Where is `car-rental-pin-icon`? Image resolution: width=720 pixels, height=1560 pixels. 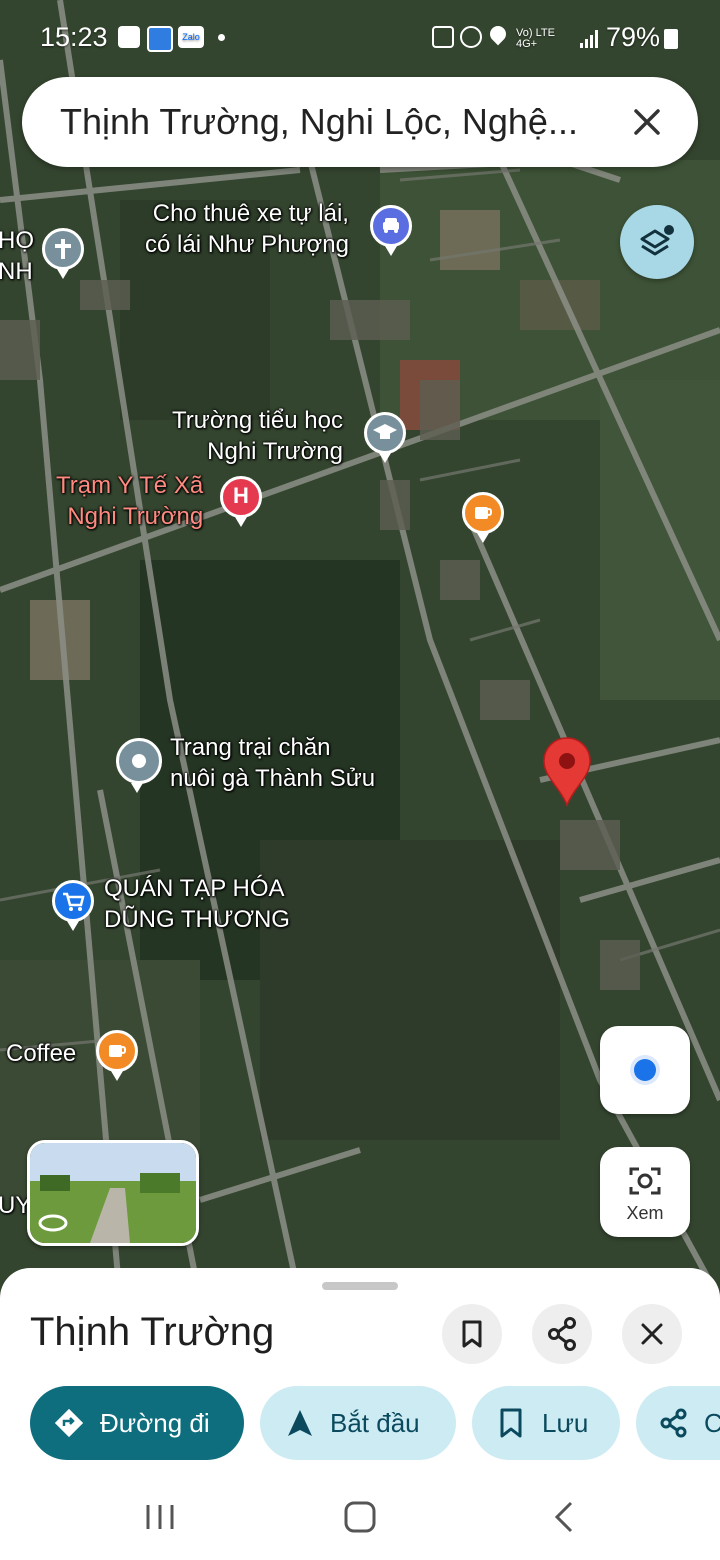
car-rental-pin-icon is located at coordinates (391, 230).